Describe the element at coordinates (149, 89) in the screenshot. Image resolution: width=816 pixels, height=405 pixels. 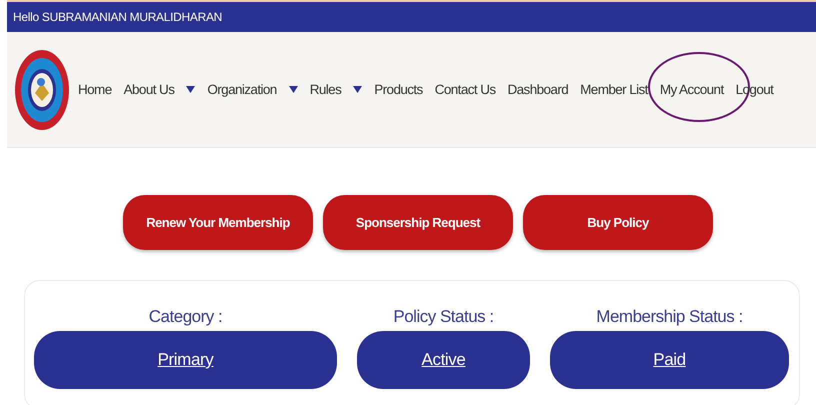
I see `nav-link: About Us` at that location.